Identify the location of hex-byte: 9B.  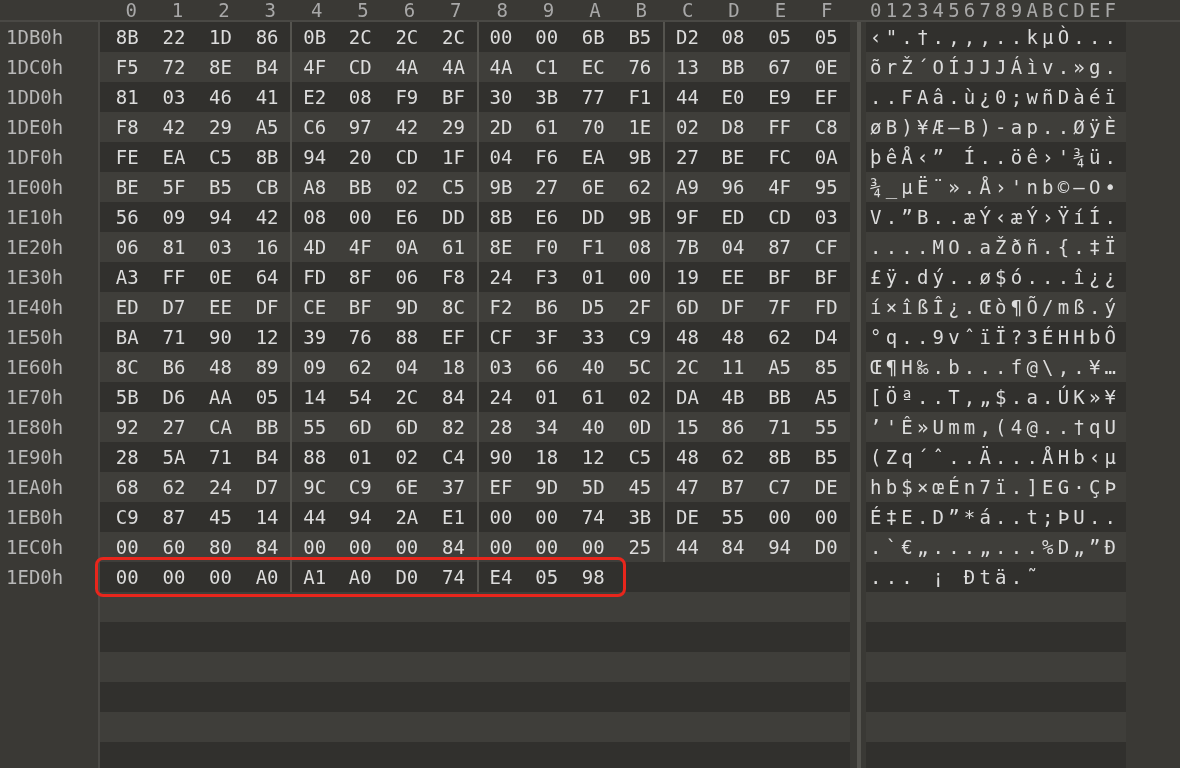
(500, 187).